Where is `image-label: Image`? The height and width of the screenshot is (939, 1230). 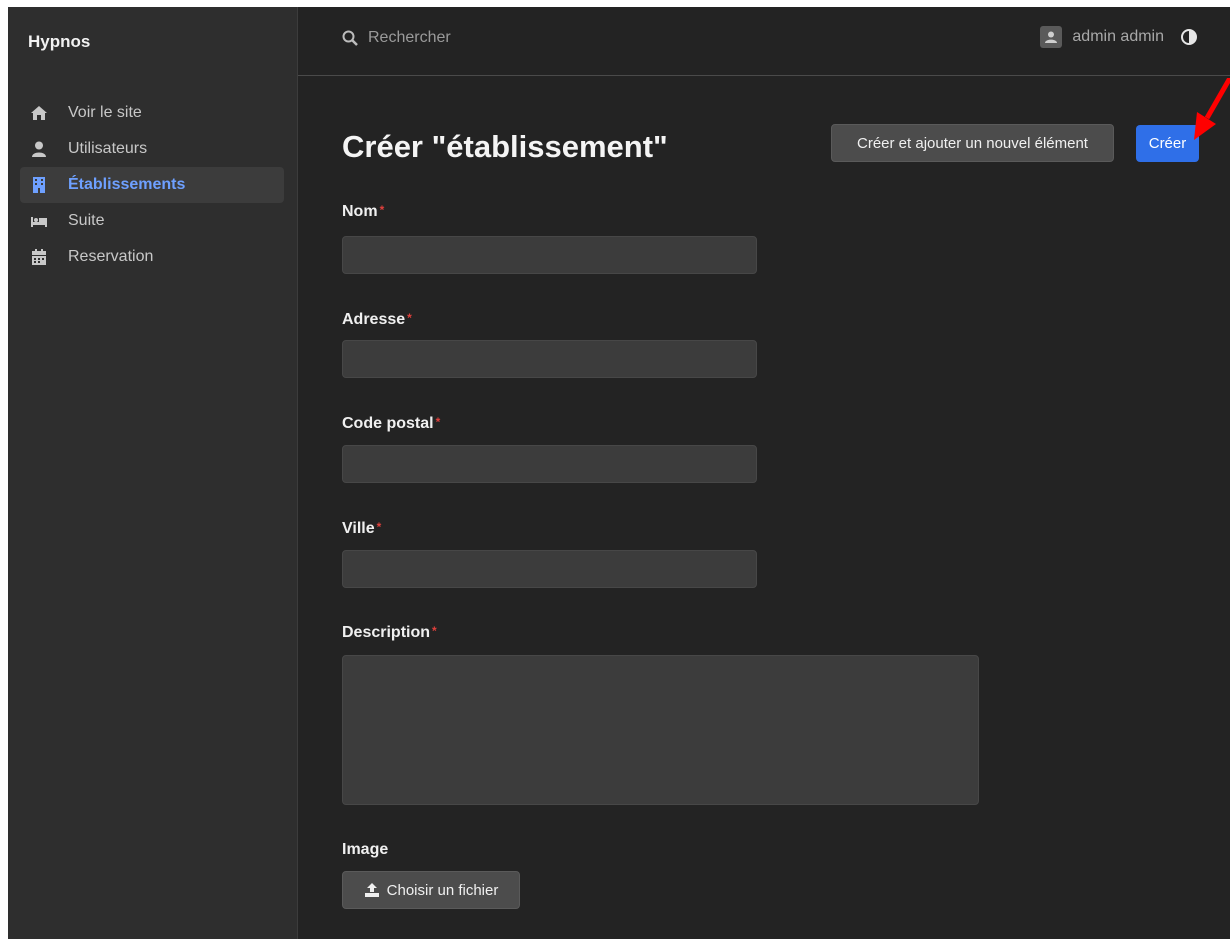 image-label: Image is located at coordinates (365, 849).